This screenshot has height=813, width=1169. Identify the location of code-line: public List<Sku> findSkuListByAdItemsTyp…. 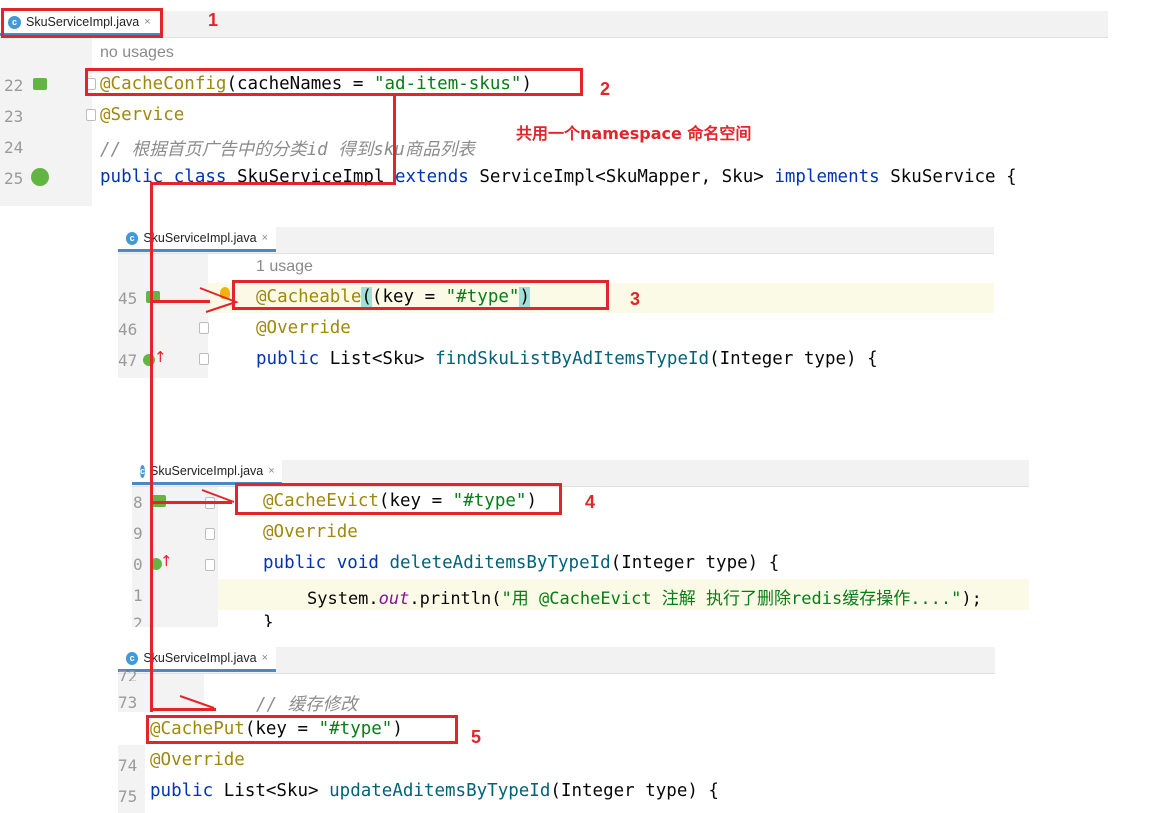
(567, 359).